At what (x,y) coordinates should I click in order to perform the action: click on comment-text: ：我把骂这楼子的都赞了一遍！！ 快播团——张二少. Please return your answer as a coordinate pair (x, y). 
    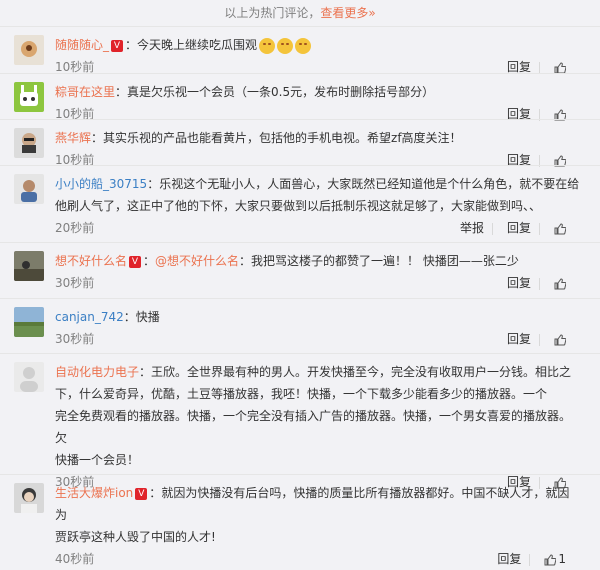
    Looking at the image, I should click on (379, 261).